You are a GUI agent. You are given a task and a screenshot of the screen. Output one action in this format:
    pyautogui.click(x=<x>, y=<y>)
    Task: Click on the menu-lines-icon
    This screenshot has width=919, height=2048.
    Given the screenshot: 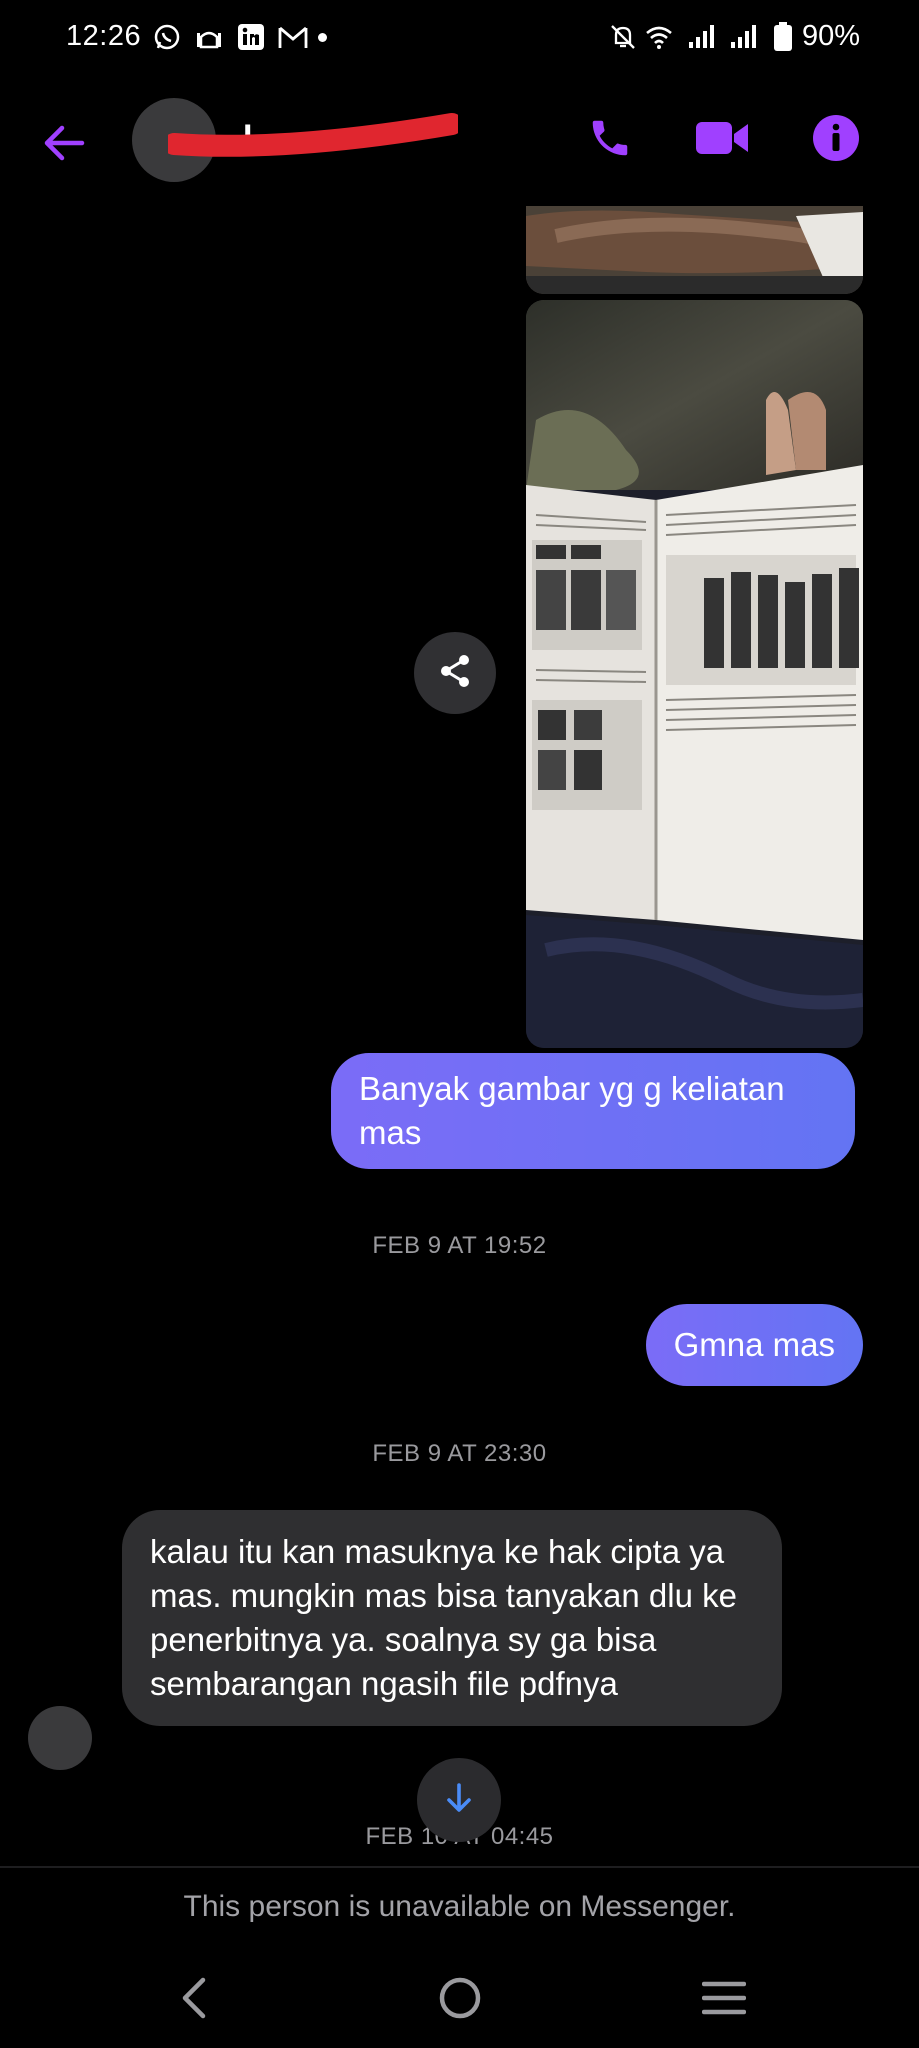 What is the action you would take?
    pyautogui.click(x=724, y=2000)
    